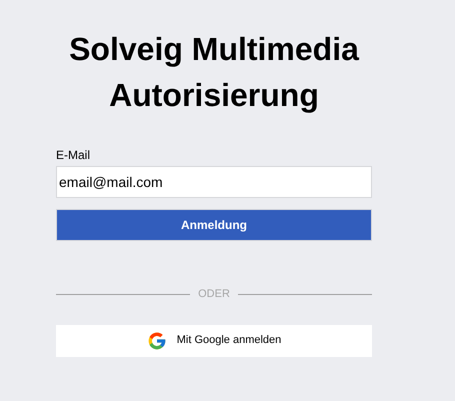  Describe the element at coordinates (73, 155) in the screenshot. I see `field-label: E-Mail` at that location.